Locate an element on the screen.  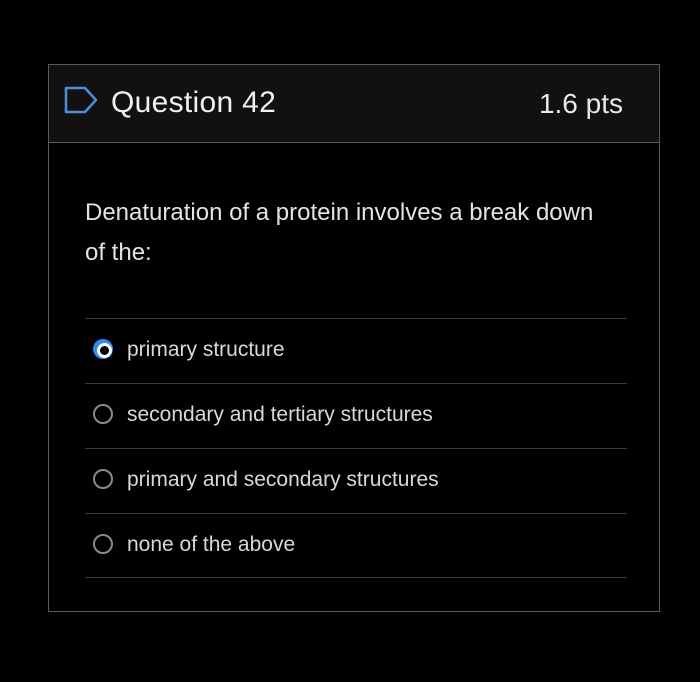
question-points: 1.6 pts is located at coordinates (580, 103).